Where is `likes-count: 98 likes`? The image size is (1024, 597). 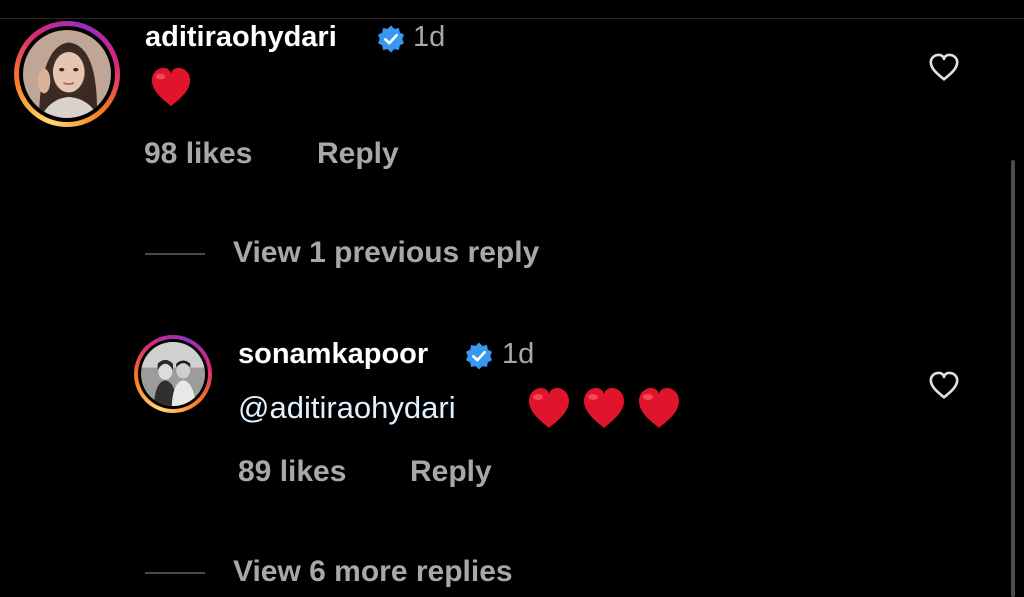
likes-count: 98 likes is located at coordinates (198, 154).